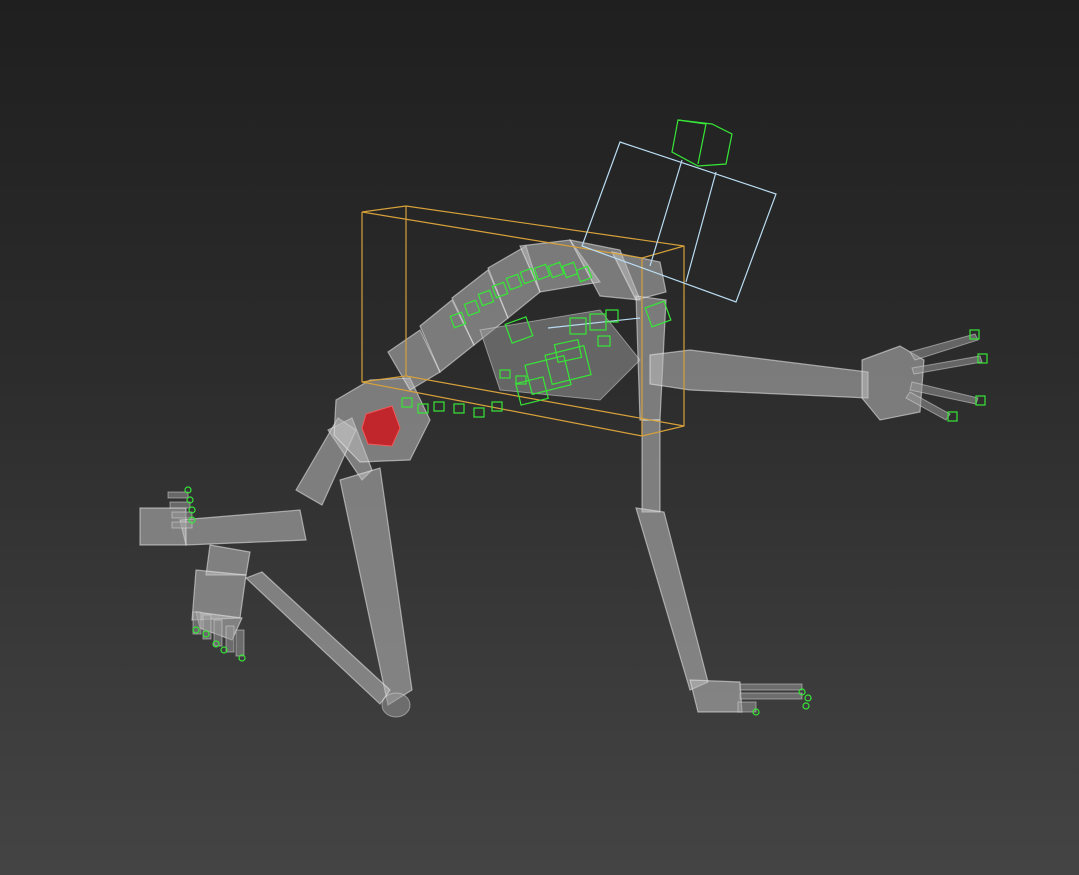 This screenshot has width=1079, height=875. I want to click on head-control, so click(702, 143).